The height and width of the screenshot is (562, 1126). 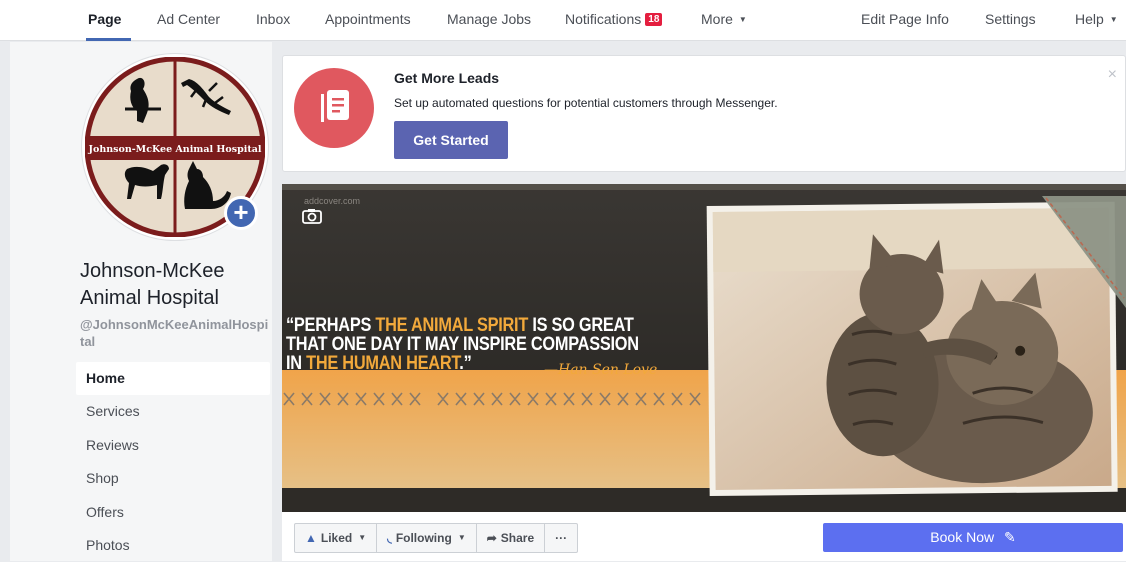 I want to click on sidebar-nav: Home Services Reviews Shop Offers Photos, so click(x=173, y=462).